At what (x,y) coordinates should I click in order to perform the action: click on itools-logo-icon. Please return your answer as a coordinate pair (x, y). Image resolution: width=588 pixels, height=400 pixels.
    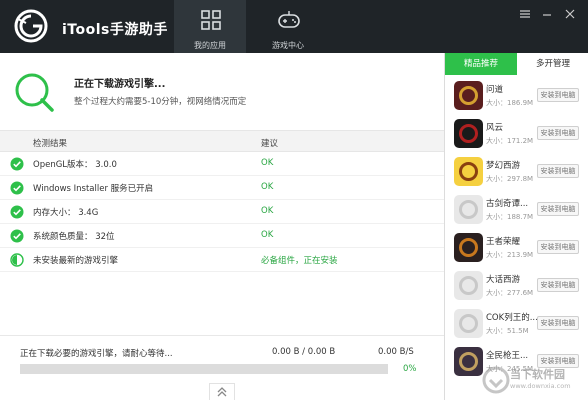
    Looking at the image, I should click on (31, 26).